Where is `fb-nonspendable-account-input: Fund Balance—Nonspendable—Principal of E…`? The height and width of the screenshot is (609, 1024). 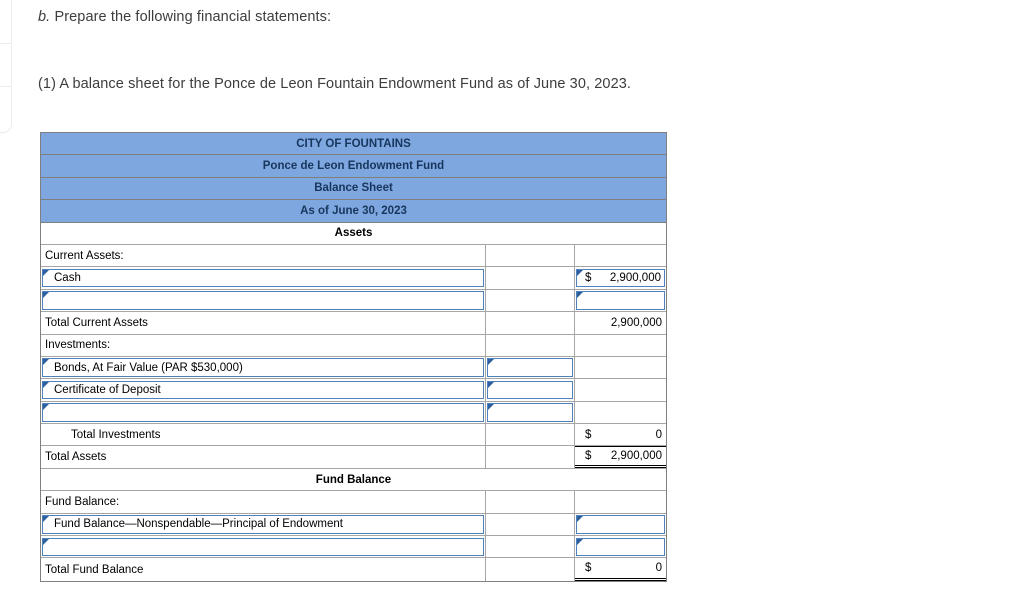 fb-nonspendable-account-input: Fund Balance—Nonspendable—Principal of E… is located at coordinates (263, 524).